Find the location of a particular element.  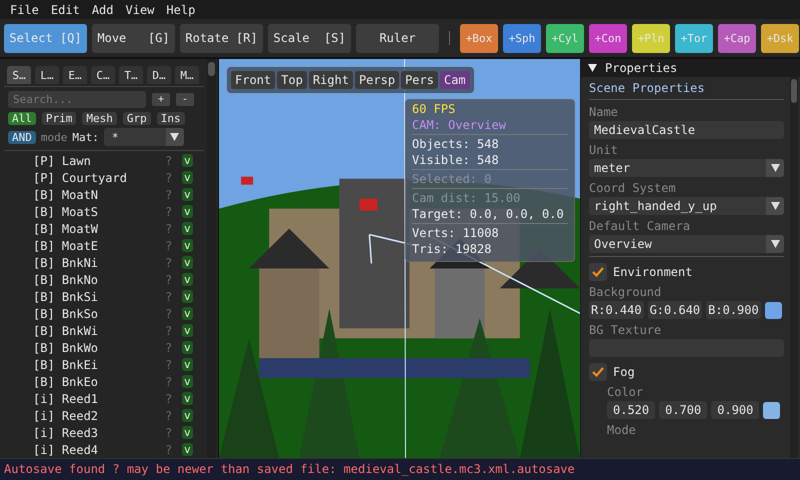

dropdown: right_handed_y_up is located at coordinates (686, 206).